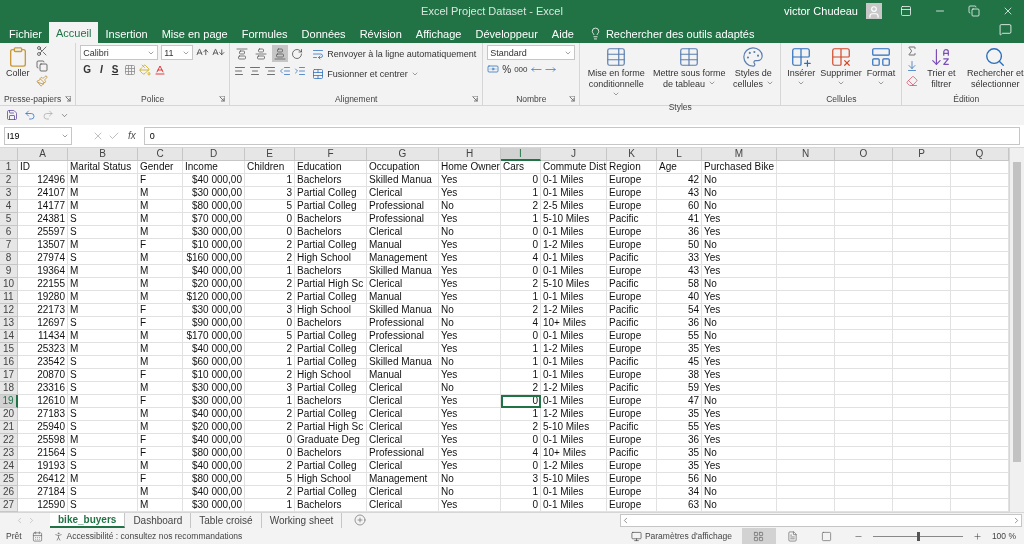 The width and height of the screenshot is (1024, 544). I want to click on display-settings-icon, so click(636, 536).